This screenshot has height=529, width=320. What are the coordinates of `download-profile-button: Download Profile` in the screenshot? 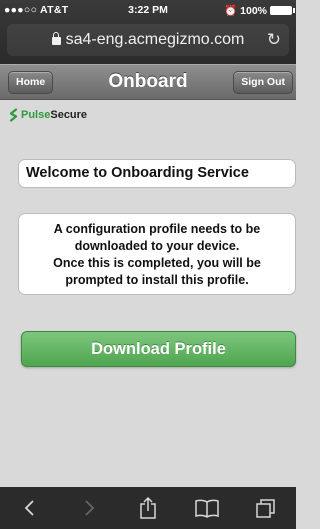 It's located at (158, 349).